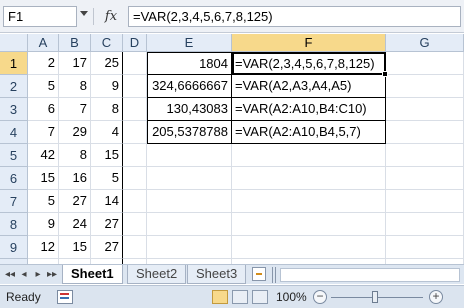 The image size is (464, 308). Describe the element at coordinates (309, 247) in the screenshot. I see `cell-f9` at that location.